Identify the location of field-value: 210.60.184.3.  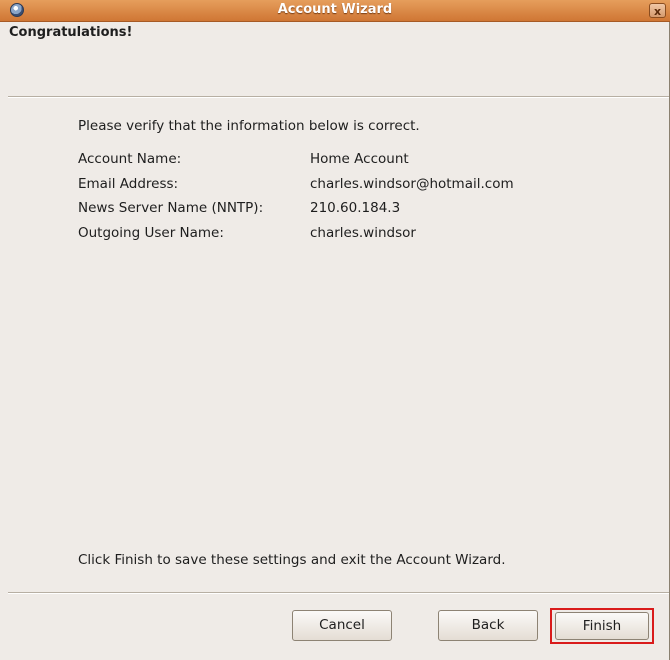
(355, 208).